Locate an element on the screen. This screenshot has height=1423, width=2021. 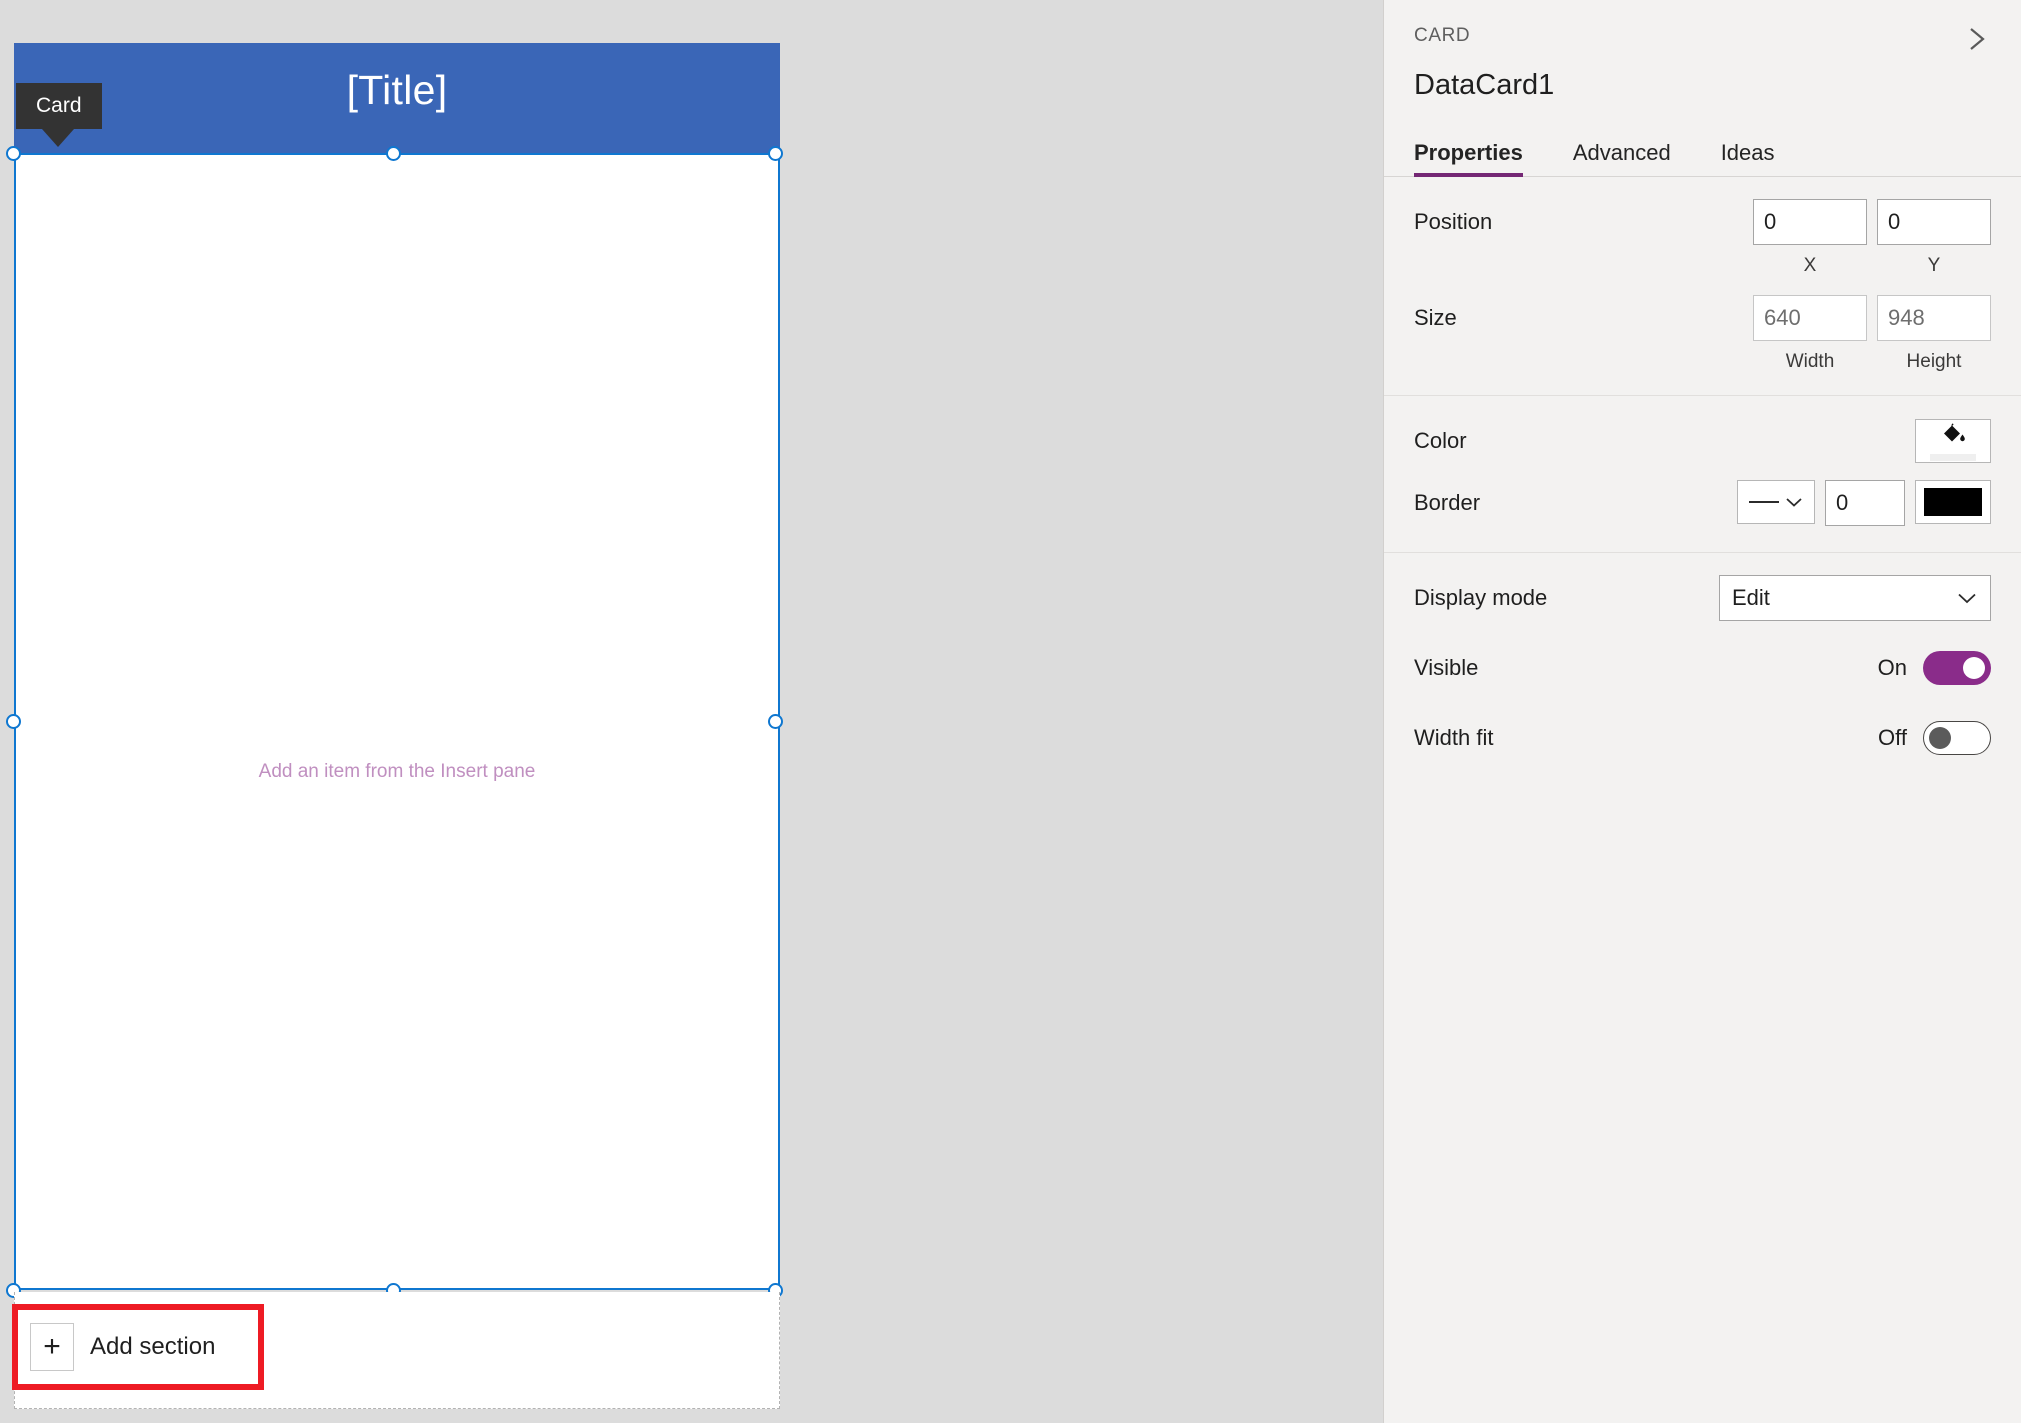
border-fields: 0 is located at coordinates (1864, 503).